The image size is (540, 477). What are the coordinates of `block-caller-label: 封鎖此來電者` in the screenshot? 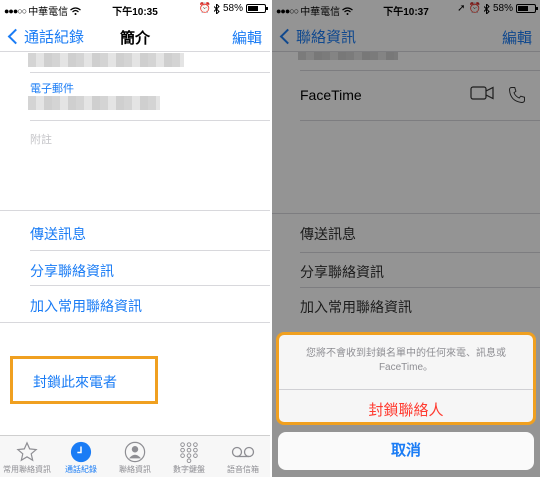 It's located at (75, 382).